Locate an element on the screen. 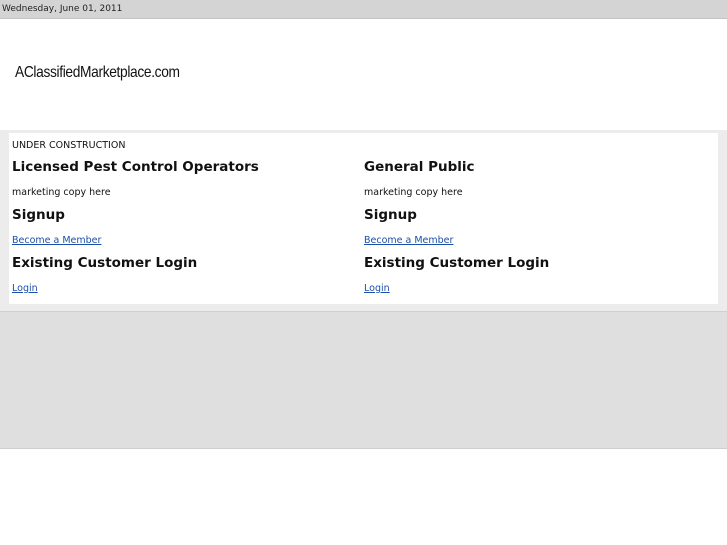  site-logo: AClassifiedMarketplace.com is located at coordinates (97, 73).